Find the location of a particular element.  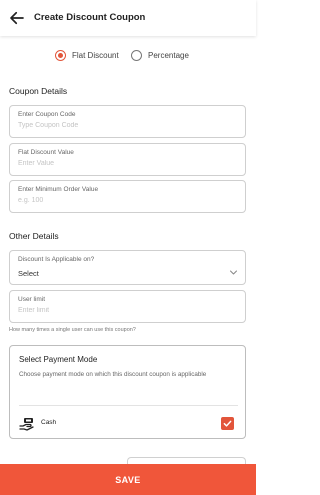

radio-label: Percentage is located at coordinates (168, 55).